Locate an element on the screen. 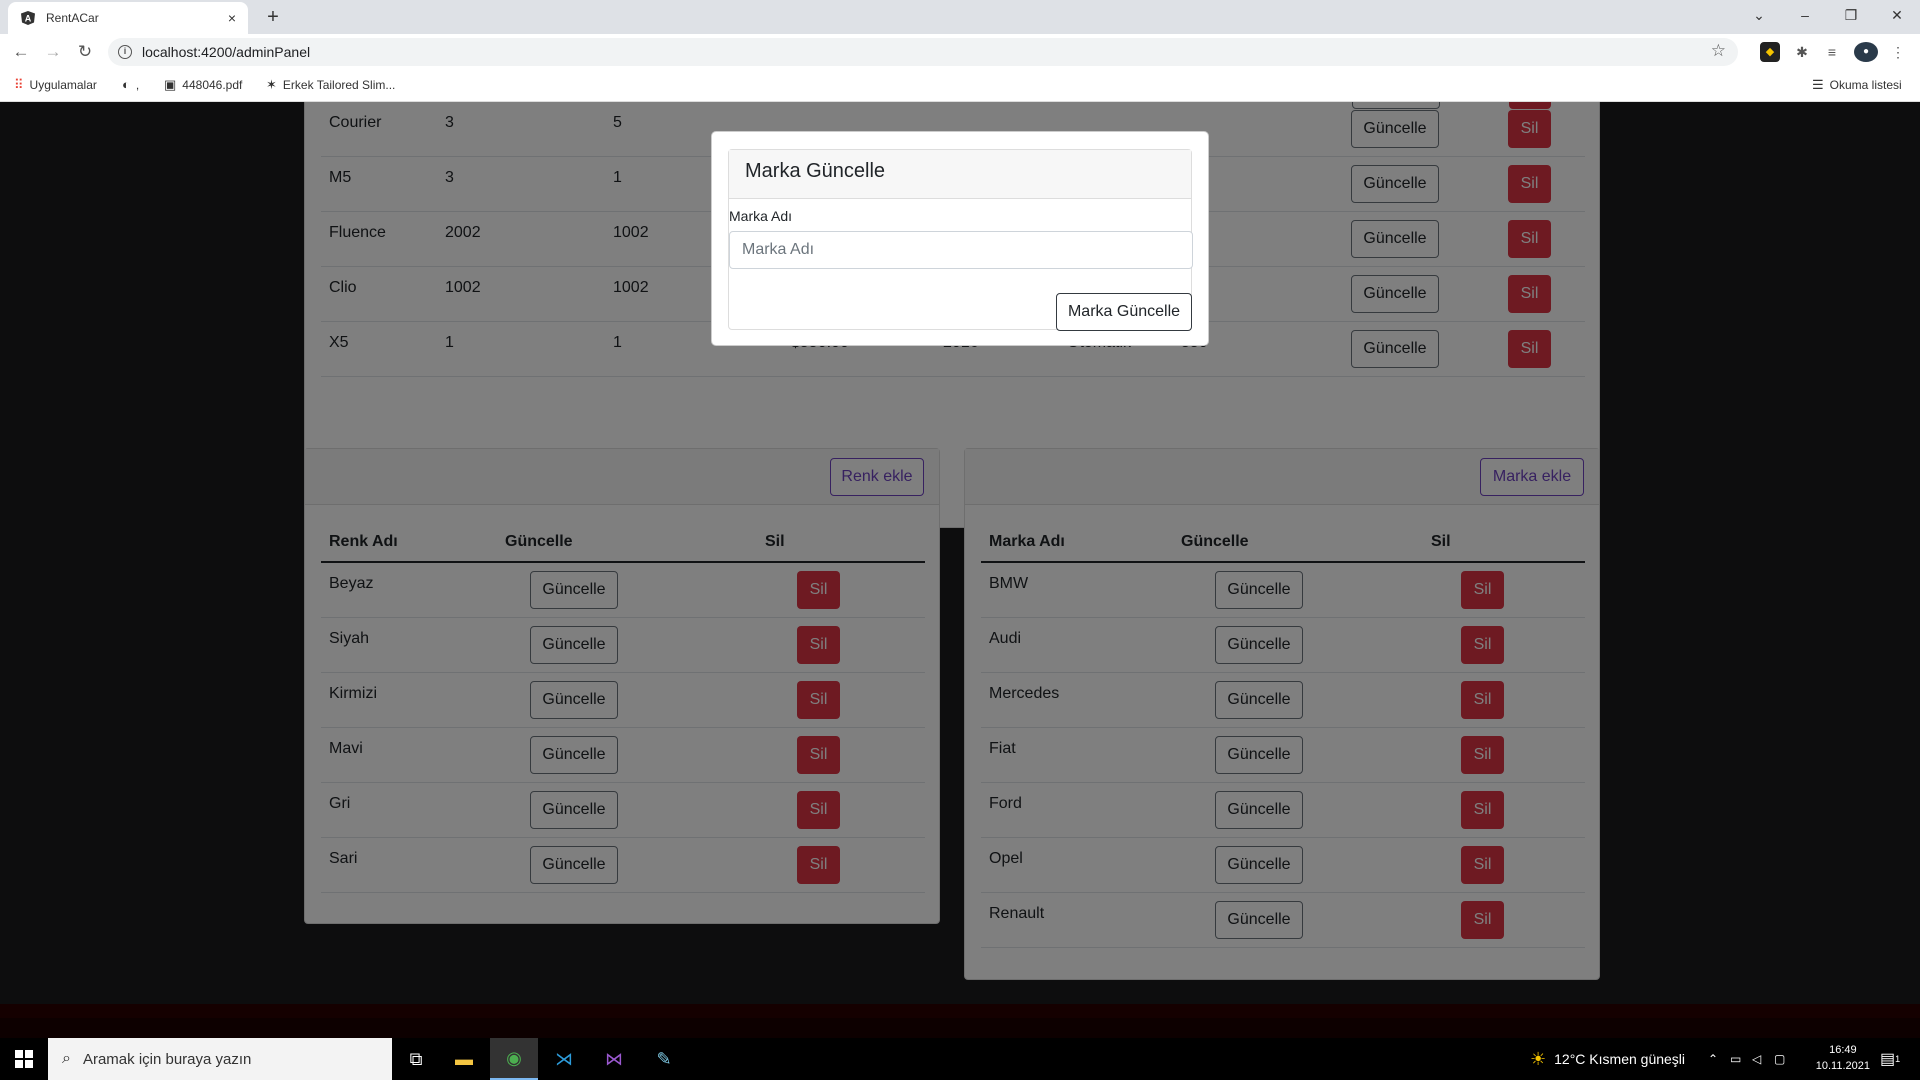  taskbar-clock: 16:49 10.11.2021 is located at coordinates (1843, 1058).